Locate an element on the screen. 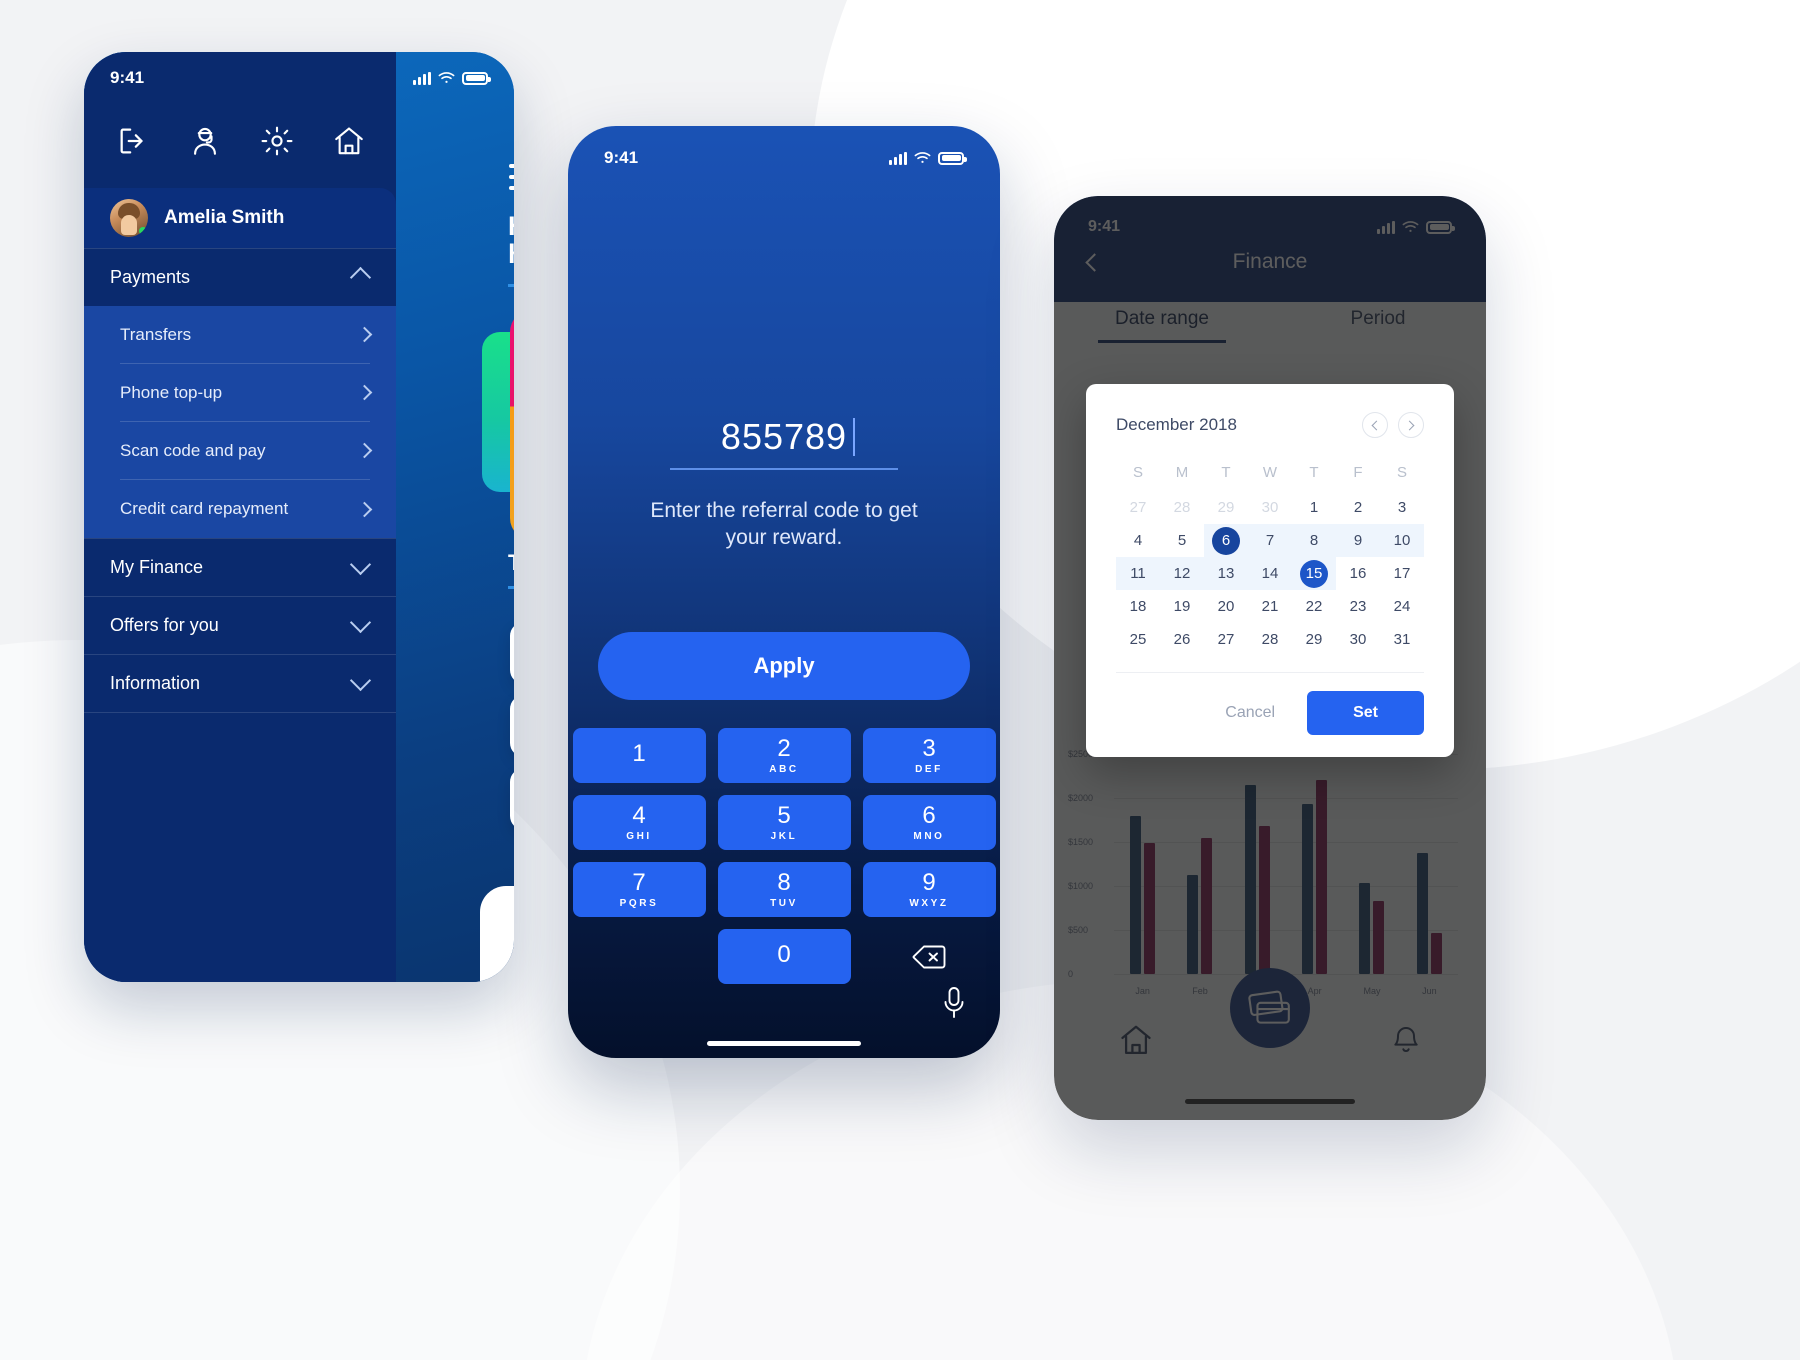 The width and height of the screenshot is (1800, 1360). calendar-day-cell: 16 is located at coordinates (1358, 573).